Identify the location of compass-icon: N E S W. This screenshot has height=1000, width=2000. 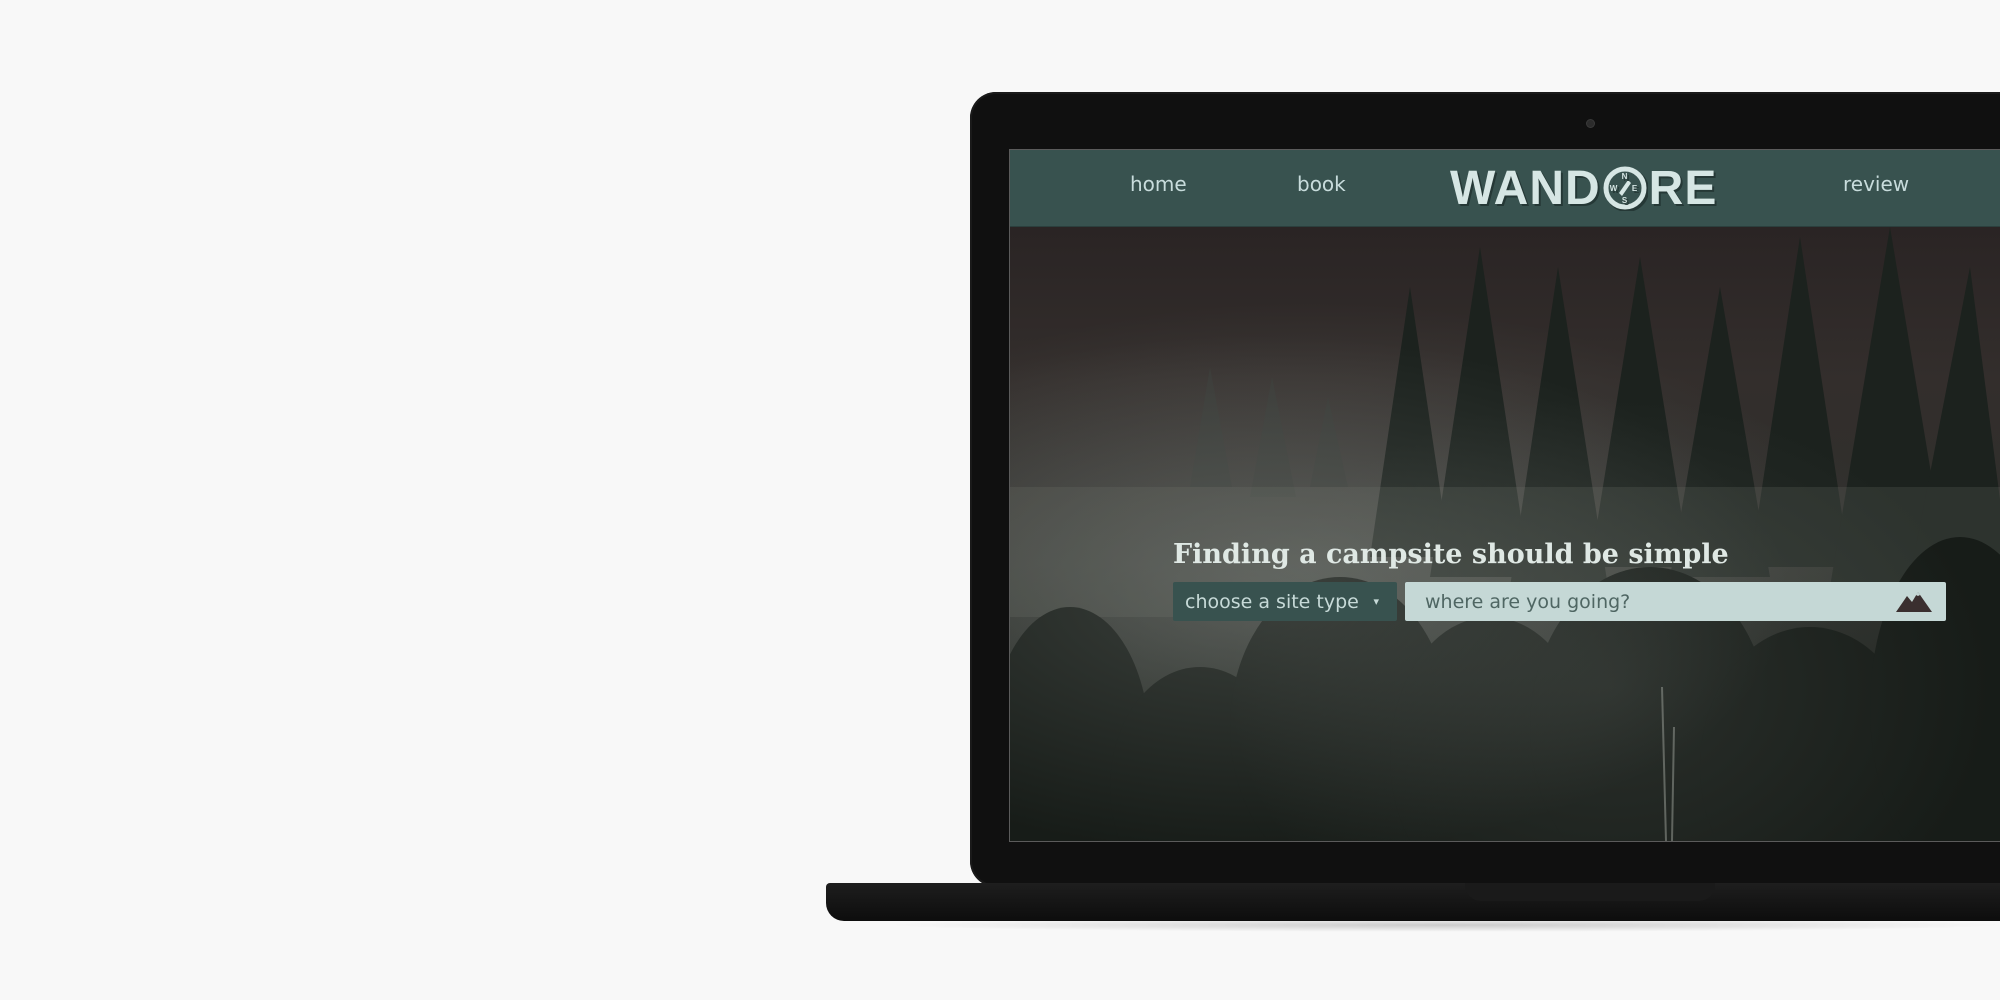
(1625, 188).